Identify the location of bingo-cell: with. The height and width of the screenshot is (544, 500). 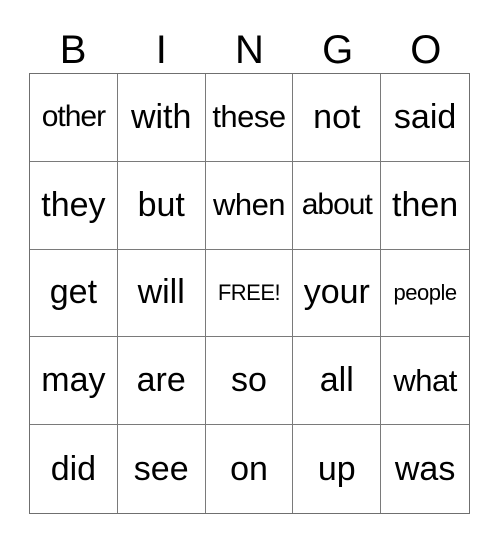
(161, 118).